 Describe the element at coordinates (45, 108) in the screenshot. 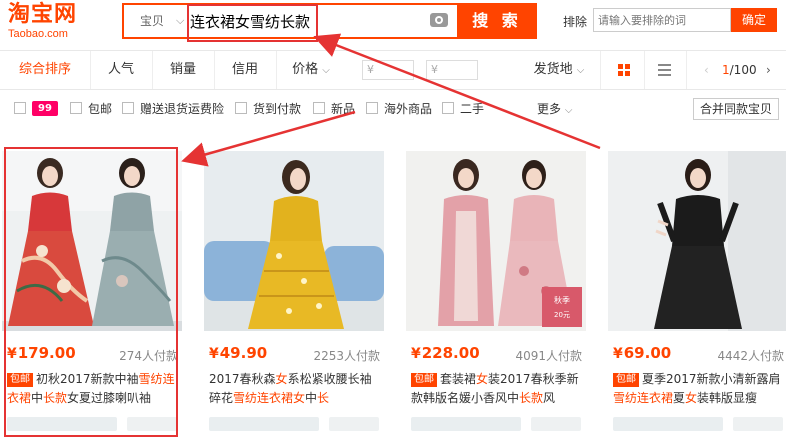

I see `badge-99-icon: 99` at that location.